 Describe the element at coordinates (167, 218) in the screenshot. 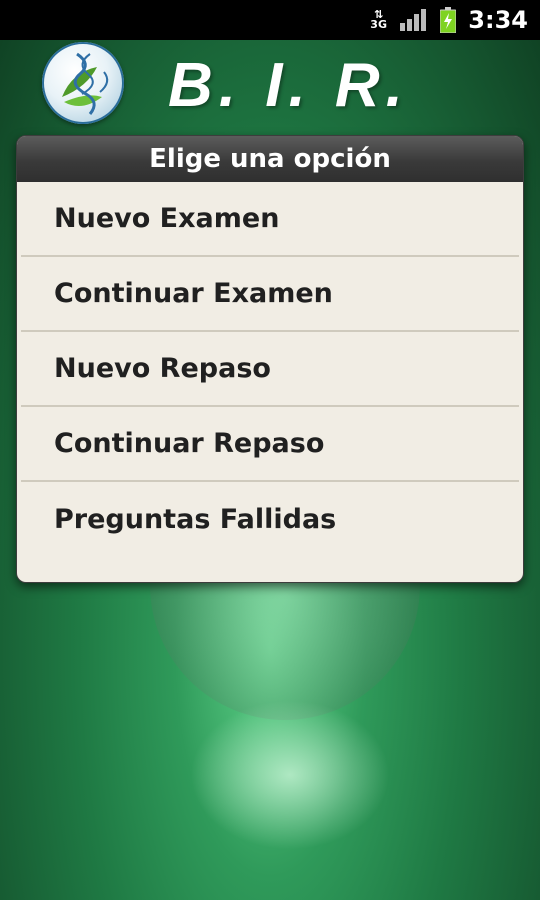

I see `option-label: Nuevo Examen` at that location.